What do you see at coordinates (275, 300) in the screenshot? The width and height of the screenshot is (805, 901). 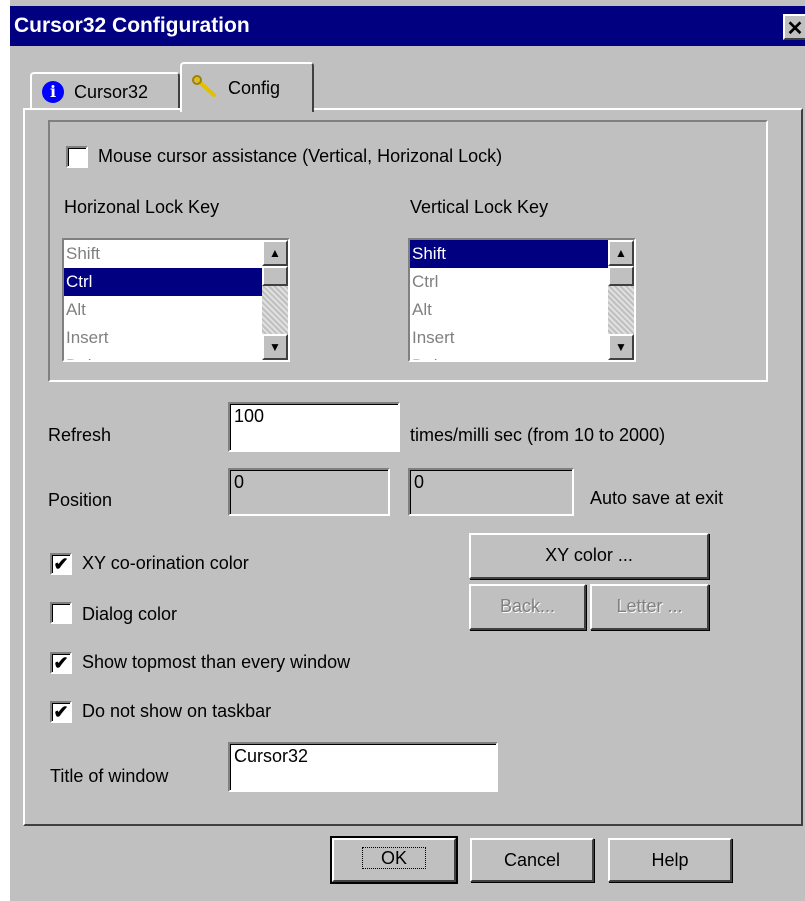 I see `horizontal-list-scrollbar: ▲ ▼` at bounding box center [275, 300].